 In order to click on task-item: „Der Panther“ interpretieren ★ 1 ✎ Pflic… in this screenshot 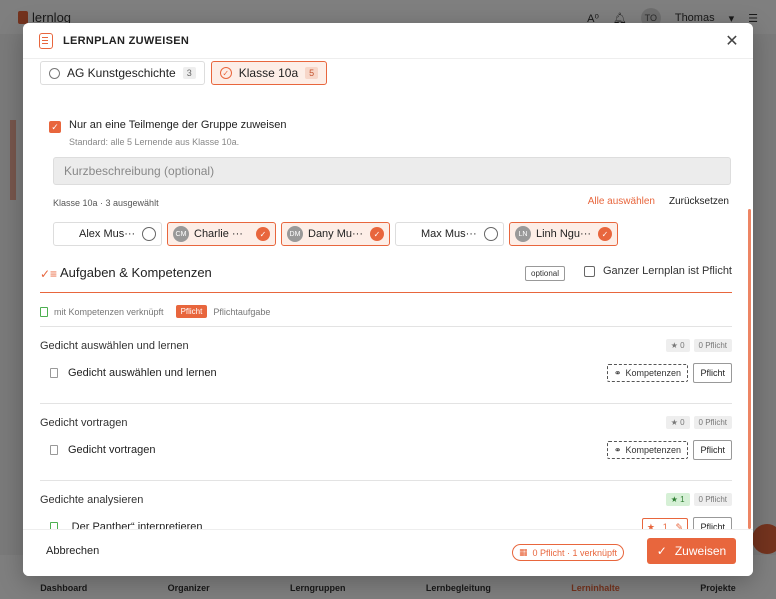, I will do `click(391, 523)`.